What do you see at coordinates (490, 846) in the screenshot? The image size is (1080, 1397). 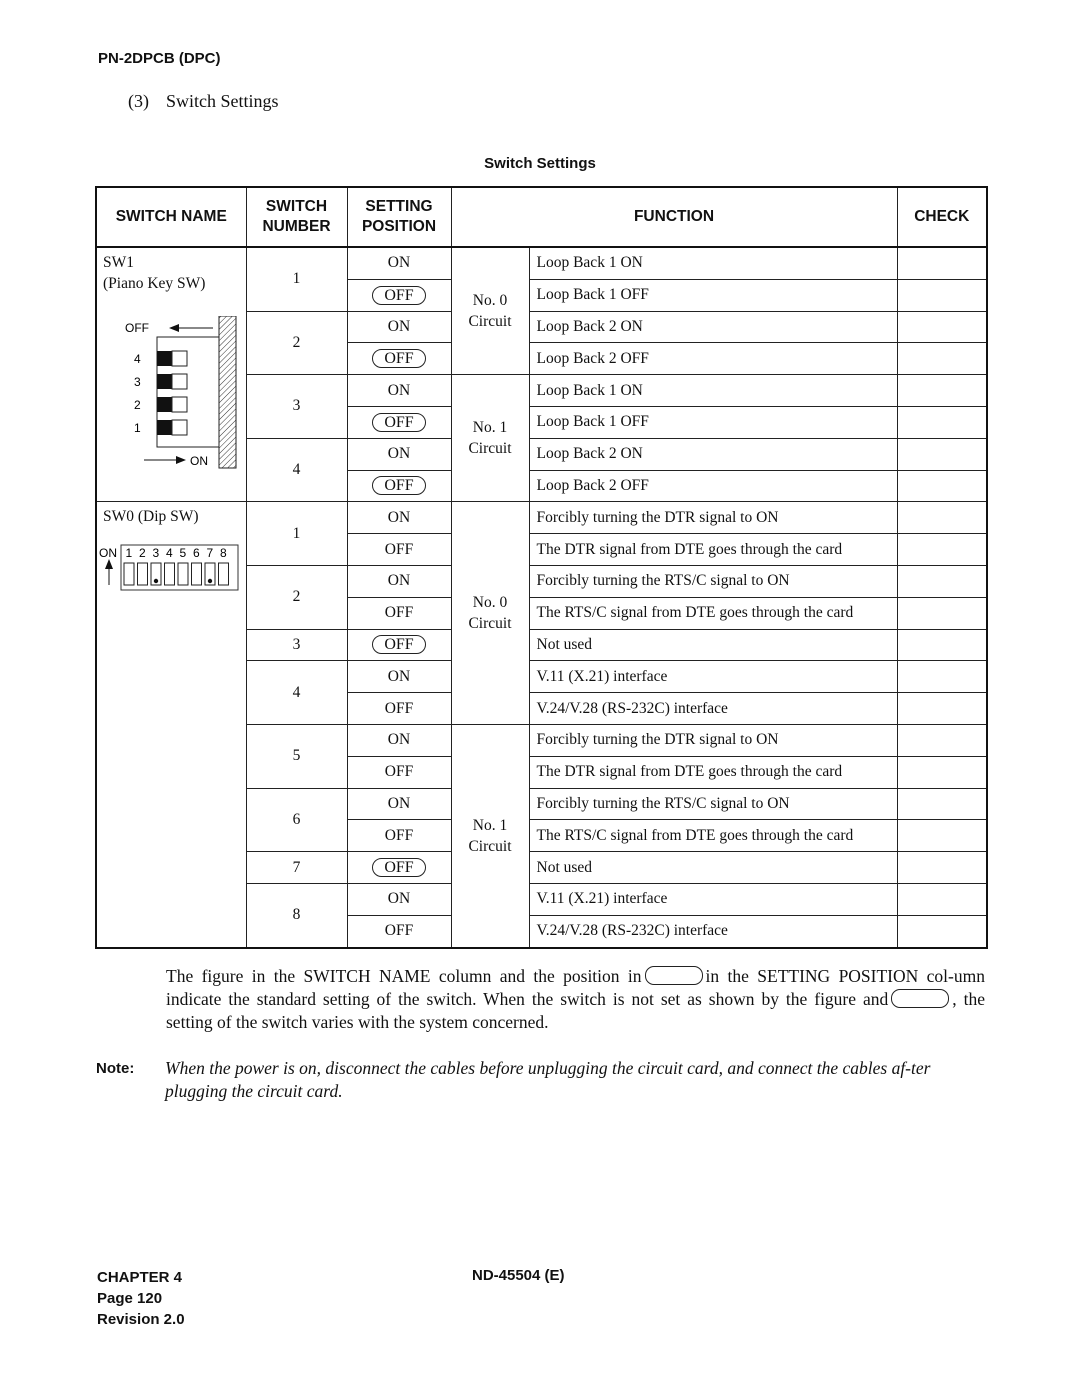 I see `circuit-label: Circuit` at bounding box center [490, 846].